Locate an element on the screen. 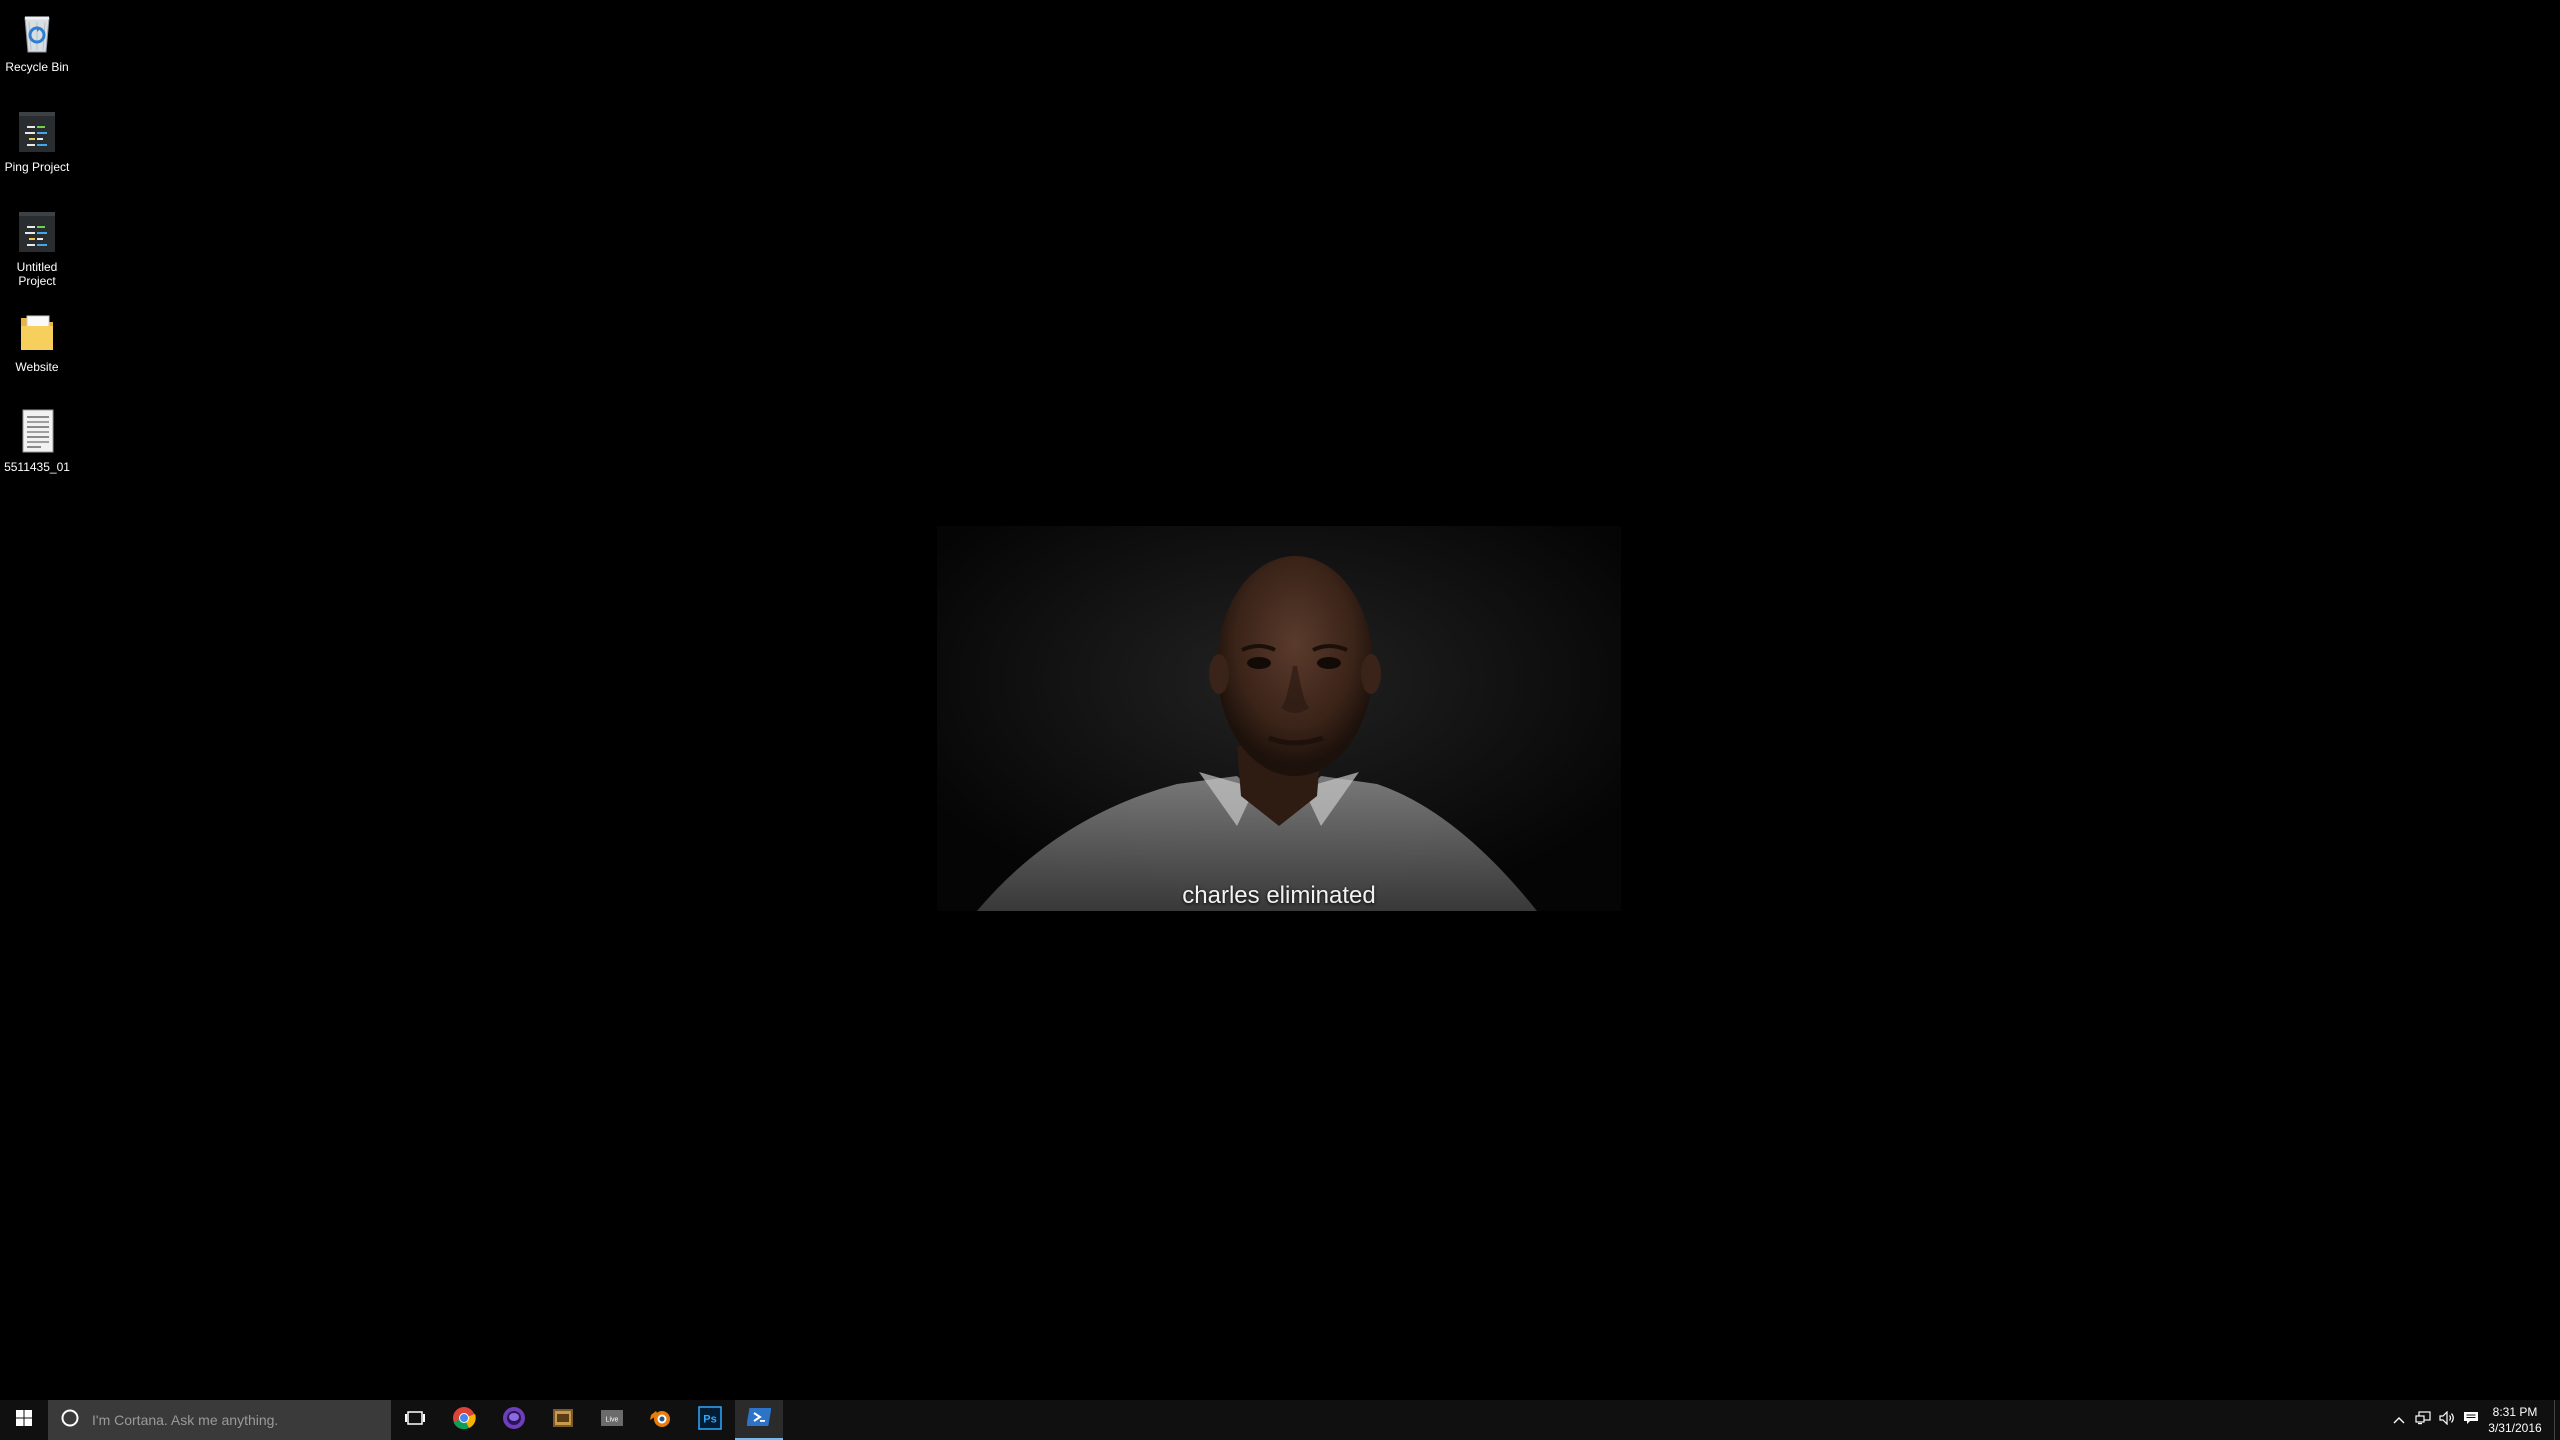  video-frame is located at coordinates (1279, 718).